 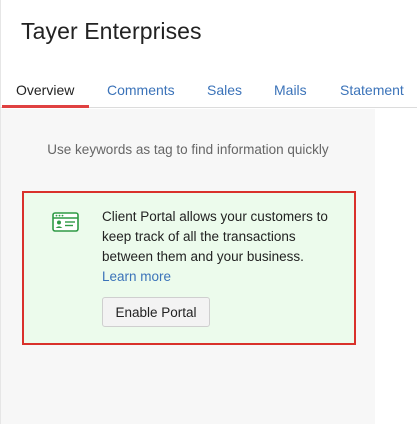 What do you see at coordinates (65, 222) in the screenshot?
I see `portal-icon` at bounding box center [65, 222].